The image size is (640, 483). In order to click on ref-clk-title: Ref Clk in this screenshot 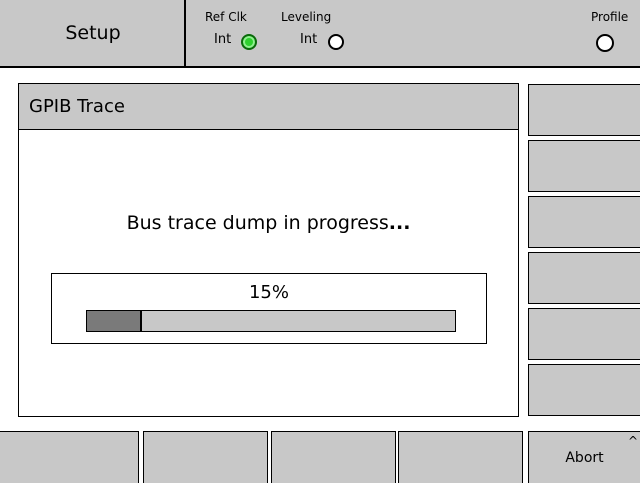, I will do `click(226, 17)`.